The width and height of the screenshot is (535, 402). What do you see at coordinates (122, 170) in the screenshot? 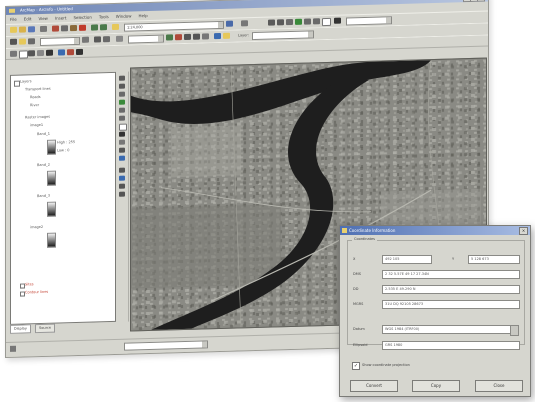
I see `swipe-icon` at bounding box center [122, 170].